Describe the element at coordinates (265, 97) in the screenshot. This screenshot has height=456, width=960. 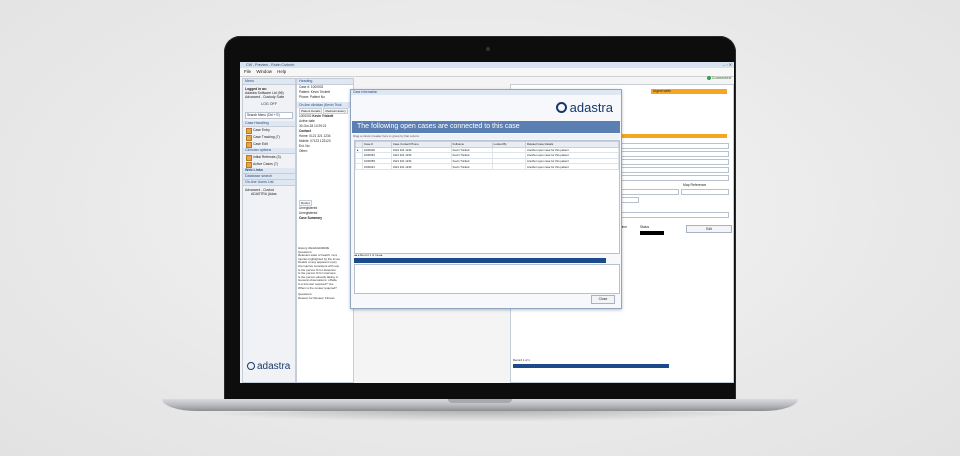
I see `logged-in-line2: Advanced - Custody Suite` at that location.